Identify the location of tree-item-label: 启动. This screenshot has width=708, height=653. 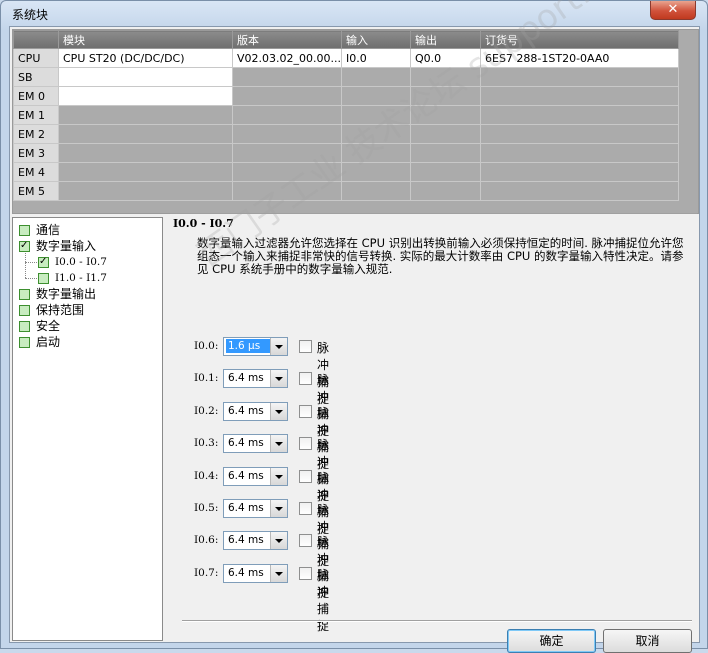
(48, 342).